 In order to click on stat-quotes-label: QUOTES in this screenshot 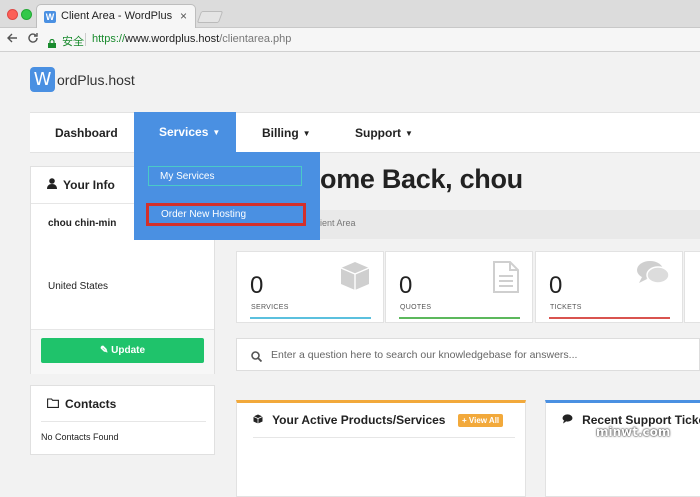, I will do `click(416, 307)`.